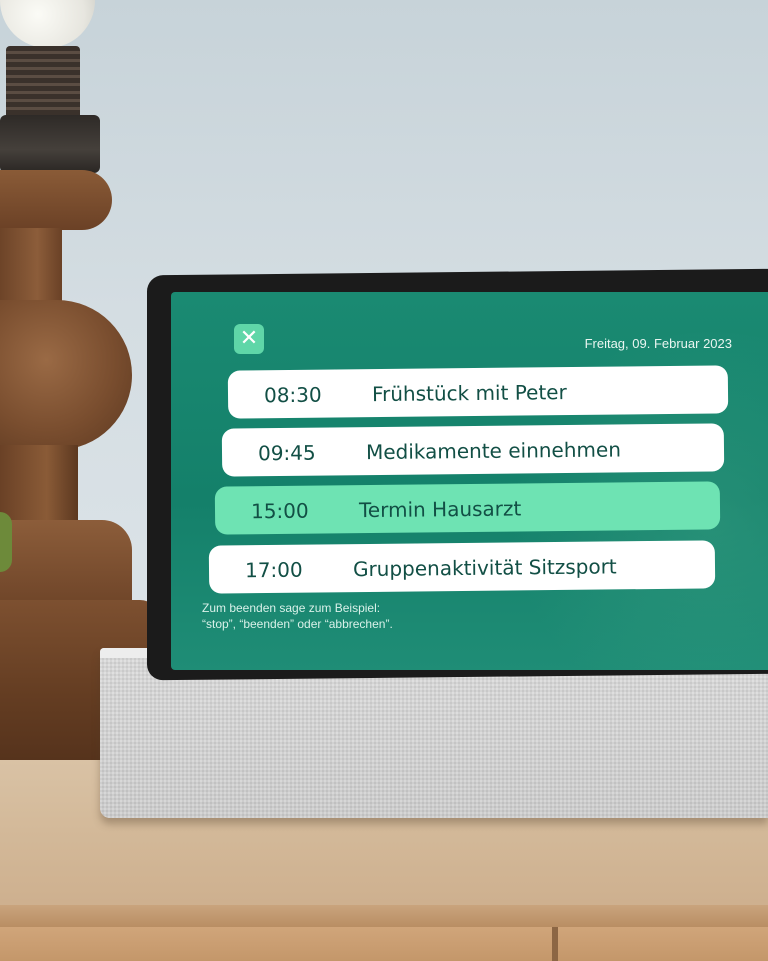  What do you see at coordinates (384, 944) in the screenshot?
I see `desk-front` at bounding box center [384, 944].